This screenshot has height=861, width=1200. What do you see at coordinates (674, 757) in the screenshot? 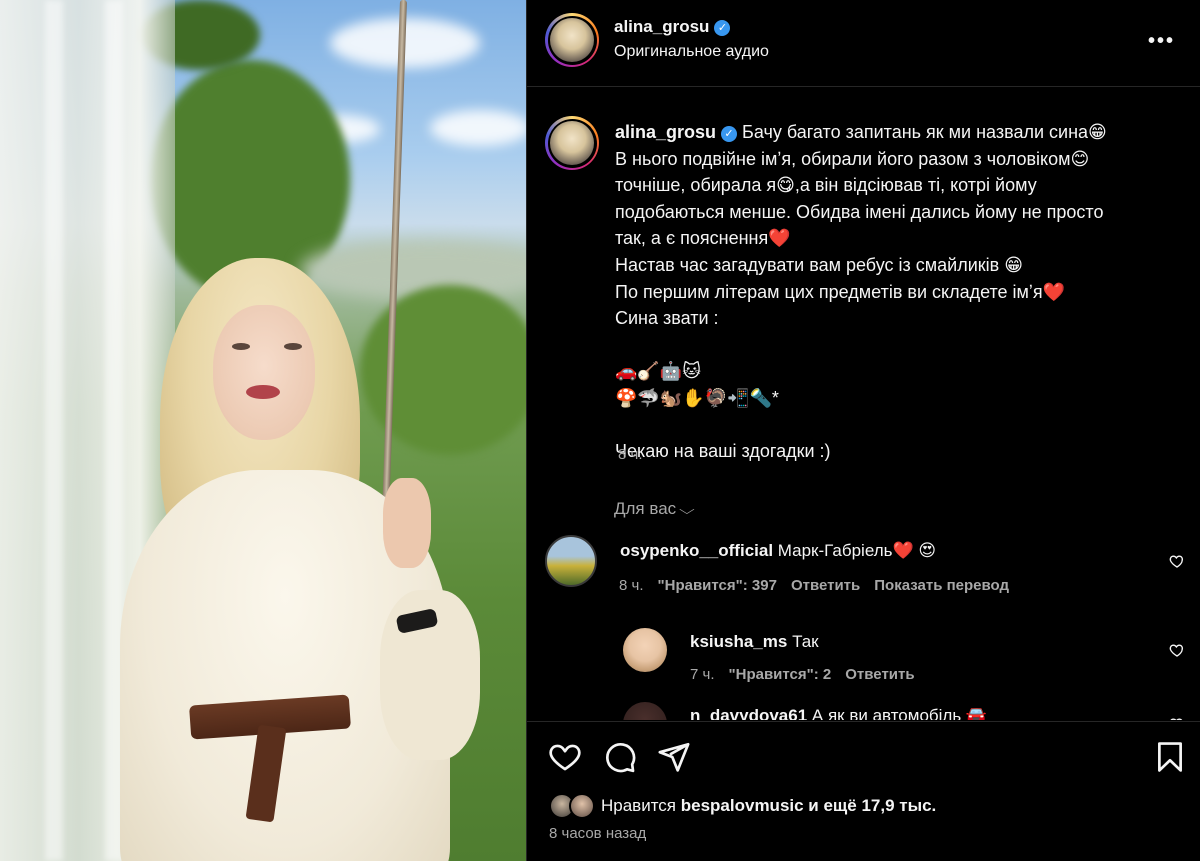
I see `share-icon` at bounding box center [674, 757].